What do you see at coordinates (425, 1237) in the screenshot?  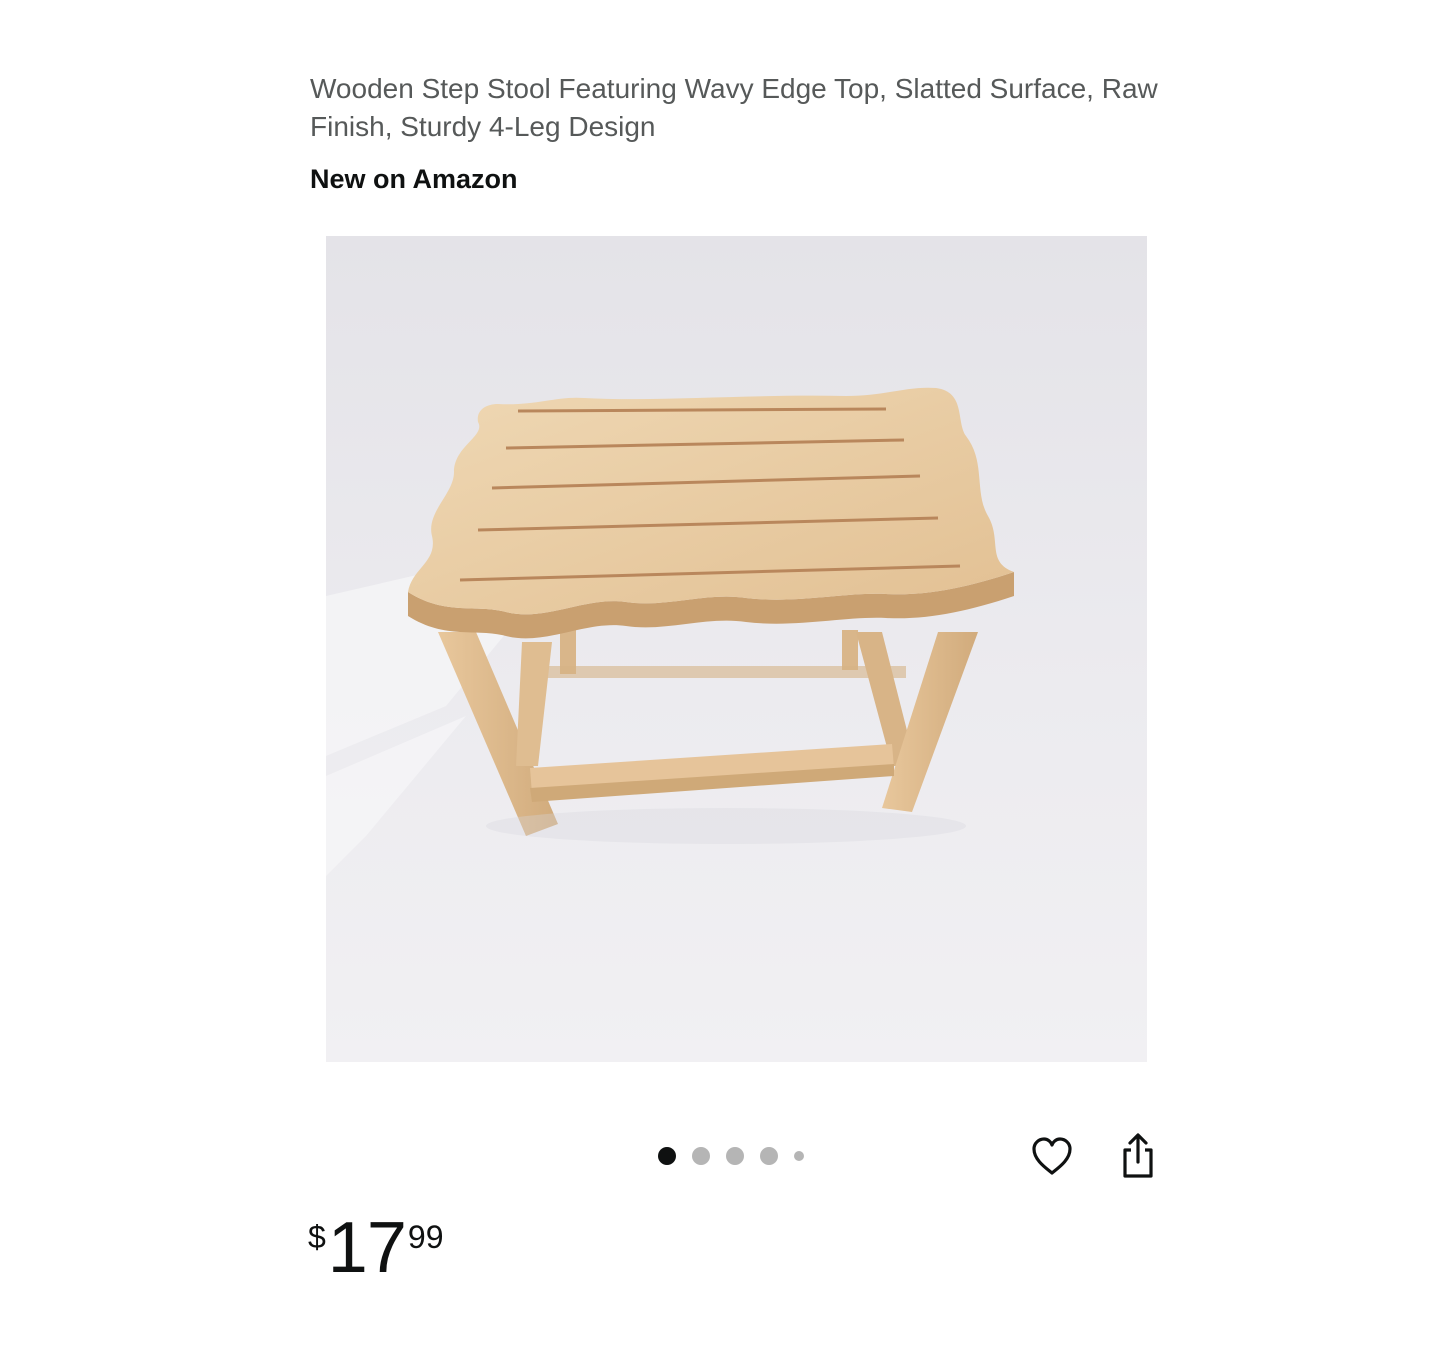 I see `price-fraction: 99` at bounding box center [425, 1237].